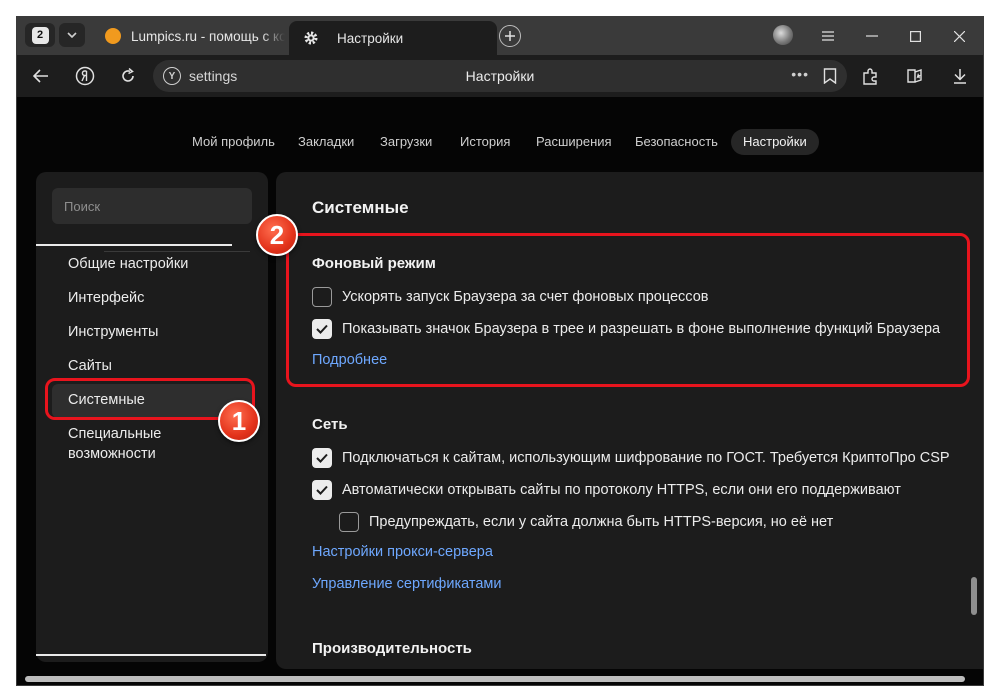 The height and width of the screenshot is (700, 1000). Describe the element at coordinates (153, 366) in the screenshot. I see `sidebar-item-sites: Сайты` at that location.